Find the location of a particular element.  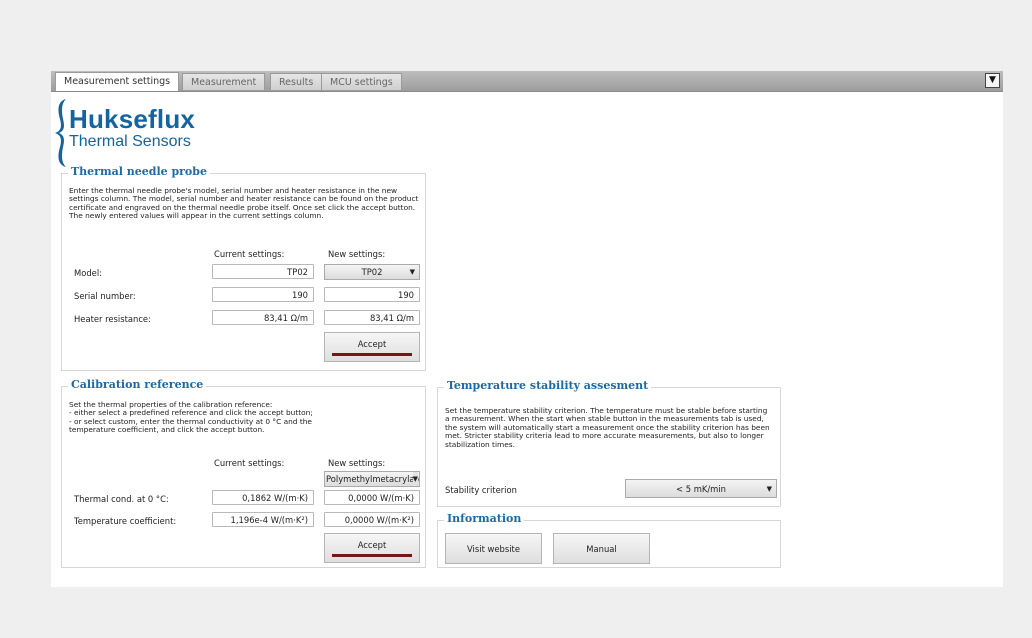

thermal-cond-label: Thermal cond. at 0 °C: is located at coordinates (121, 499).